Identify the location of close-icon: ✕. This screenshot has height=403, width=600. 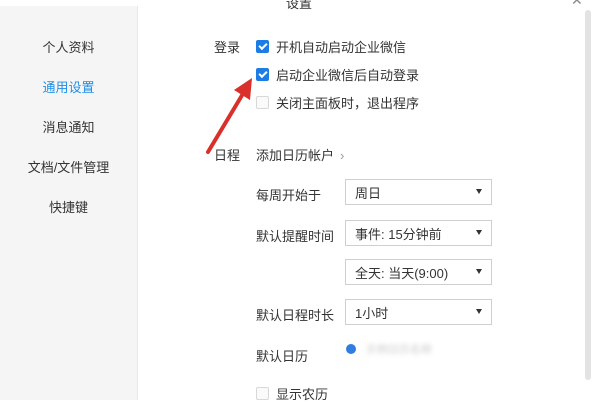
(577, 4).